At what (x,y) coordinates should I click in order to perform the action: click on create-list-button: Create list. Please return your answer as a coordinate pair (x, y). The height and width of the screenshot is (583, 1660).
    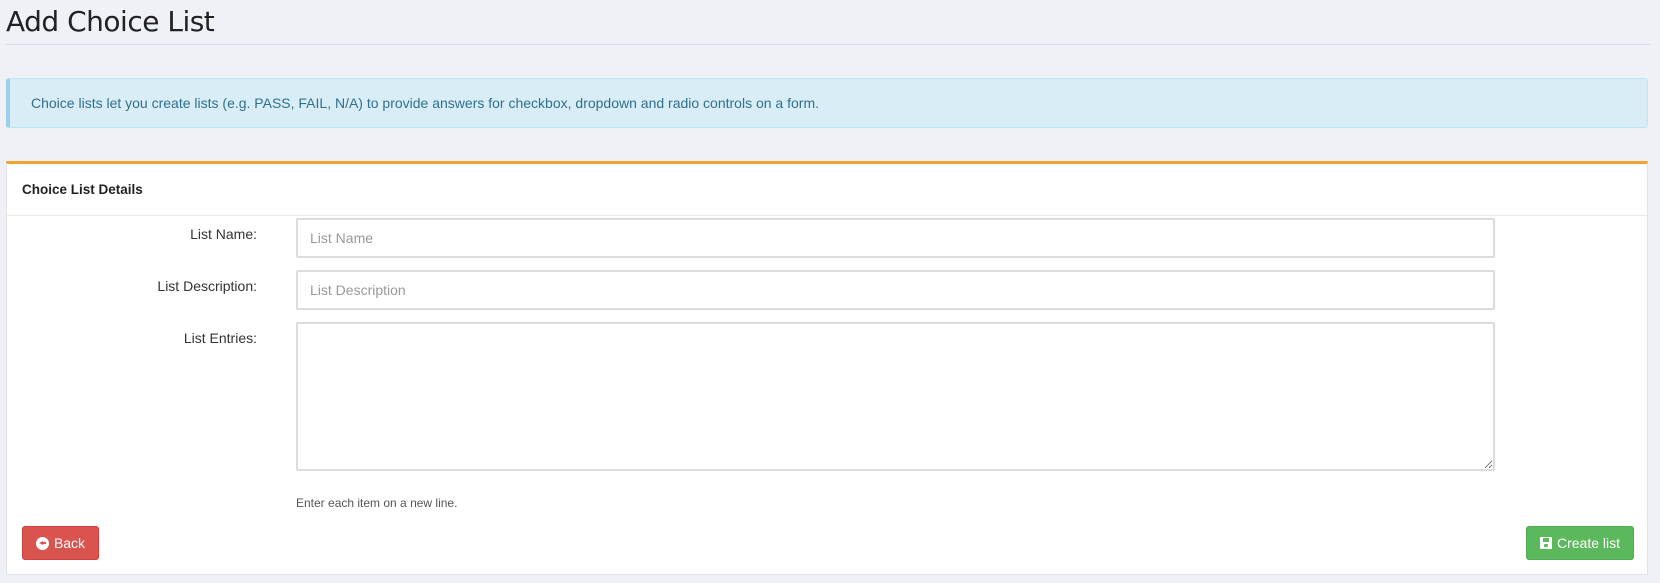
    Looking at the image, I should click on (1580, 543).